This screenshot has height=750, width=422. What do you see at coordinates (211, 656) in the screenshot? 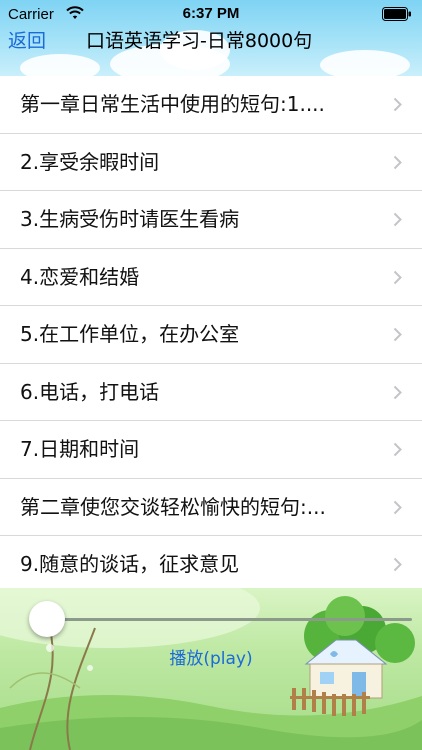
I see `play-button: 播放(play)` at bounding box center [211, 656].